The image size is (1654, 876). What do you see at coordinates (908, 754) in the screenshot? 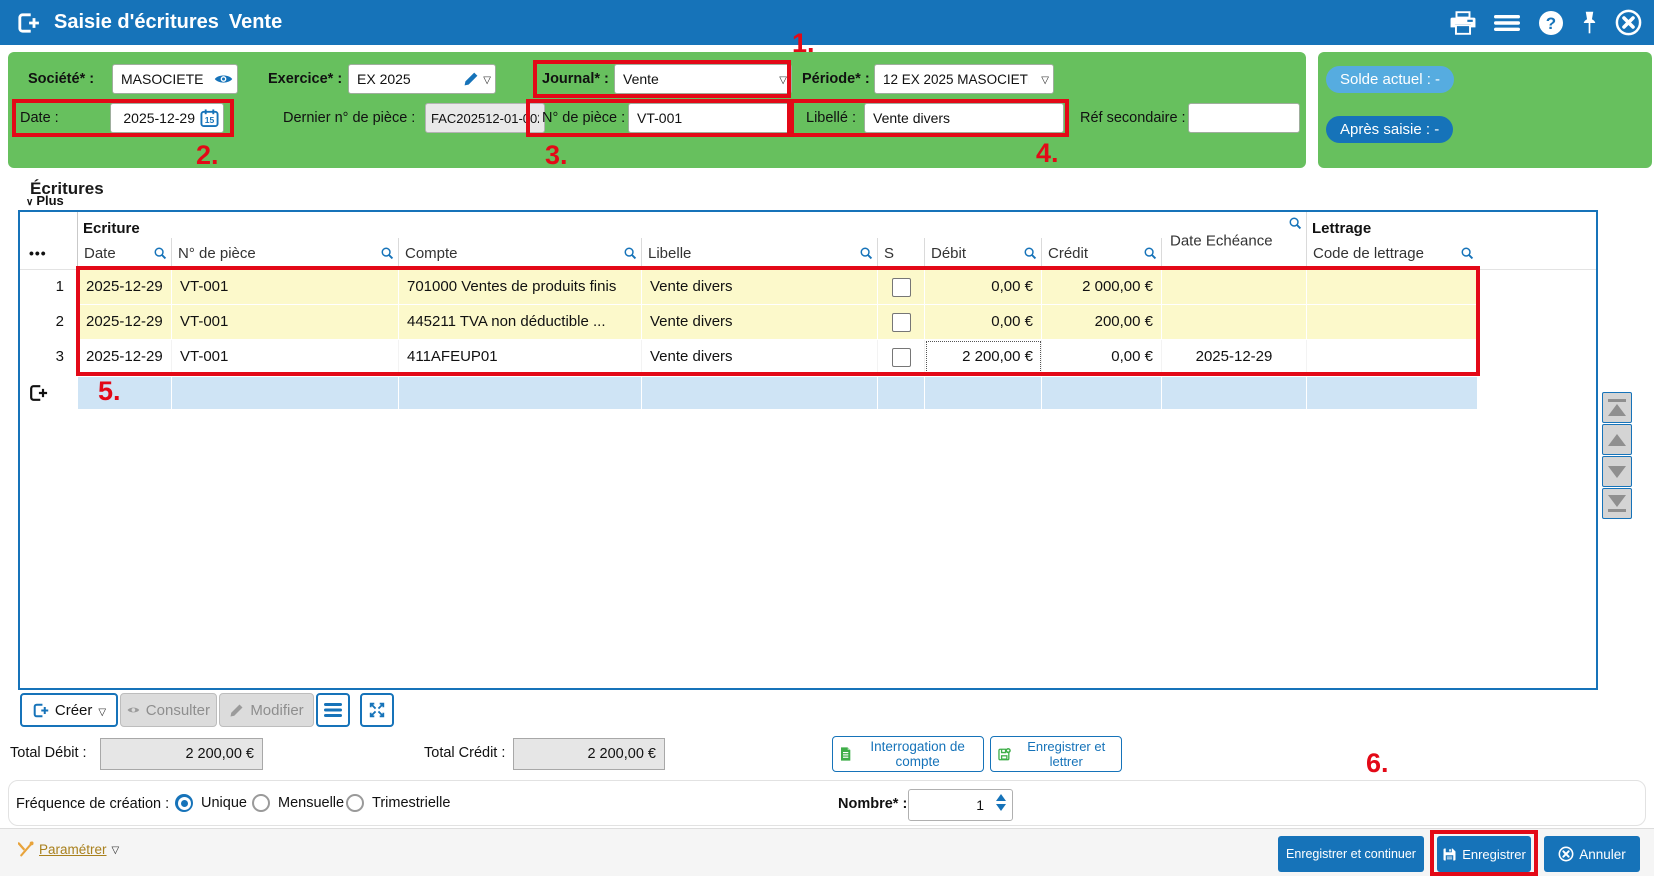
I see `interrogation-compte-button: Interrogation de compte` at bounding box center [908, 754].